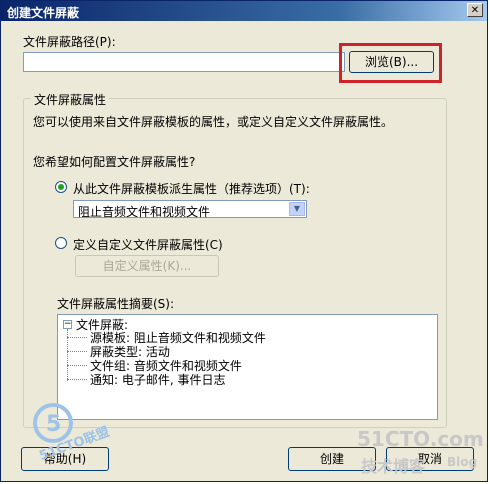  Describe the element at coordinates (144, 212) in the screenshot. I see `template-select-value: 阻止音频文件和视频文件` at that location.